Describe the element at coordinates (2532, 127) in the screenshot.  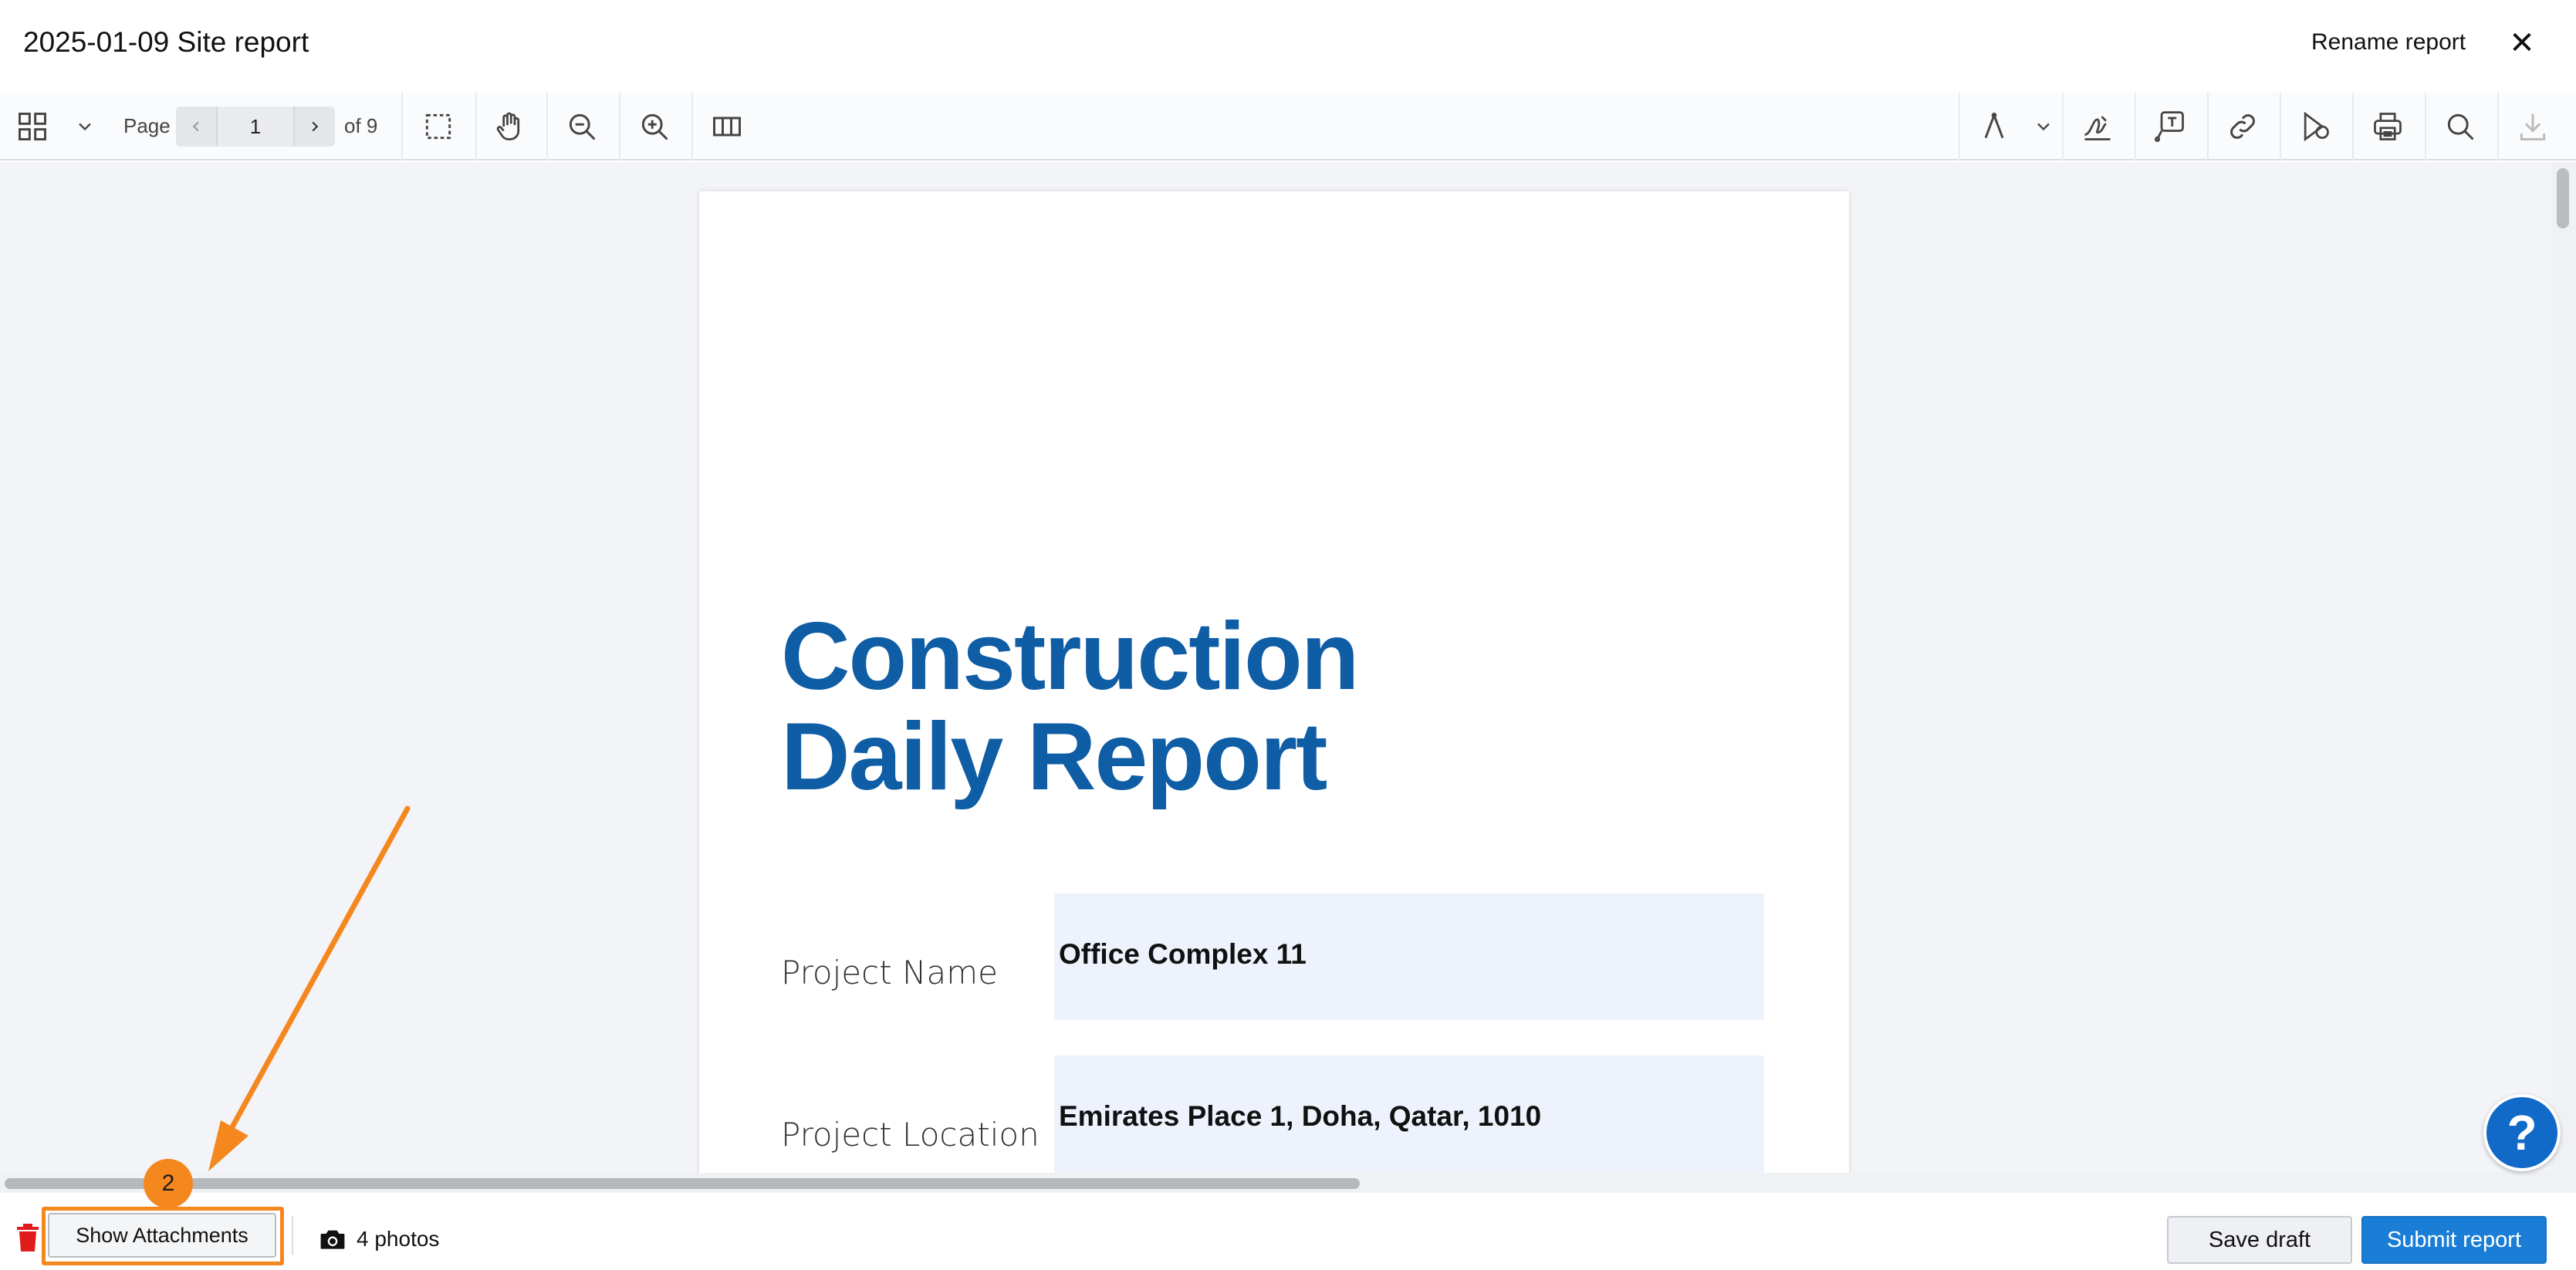
I see `download-icon` at that location.